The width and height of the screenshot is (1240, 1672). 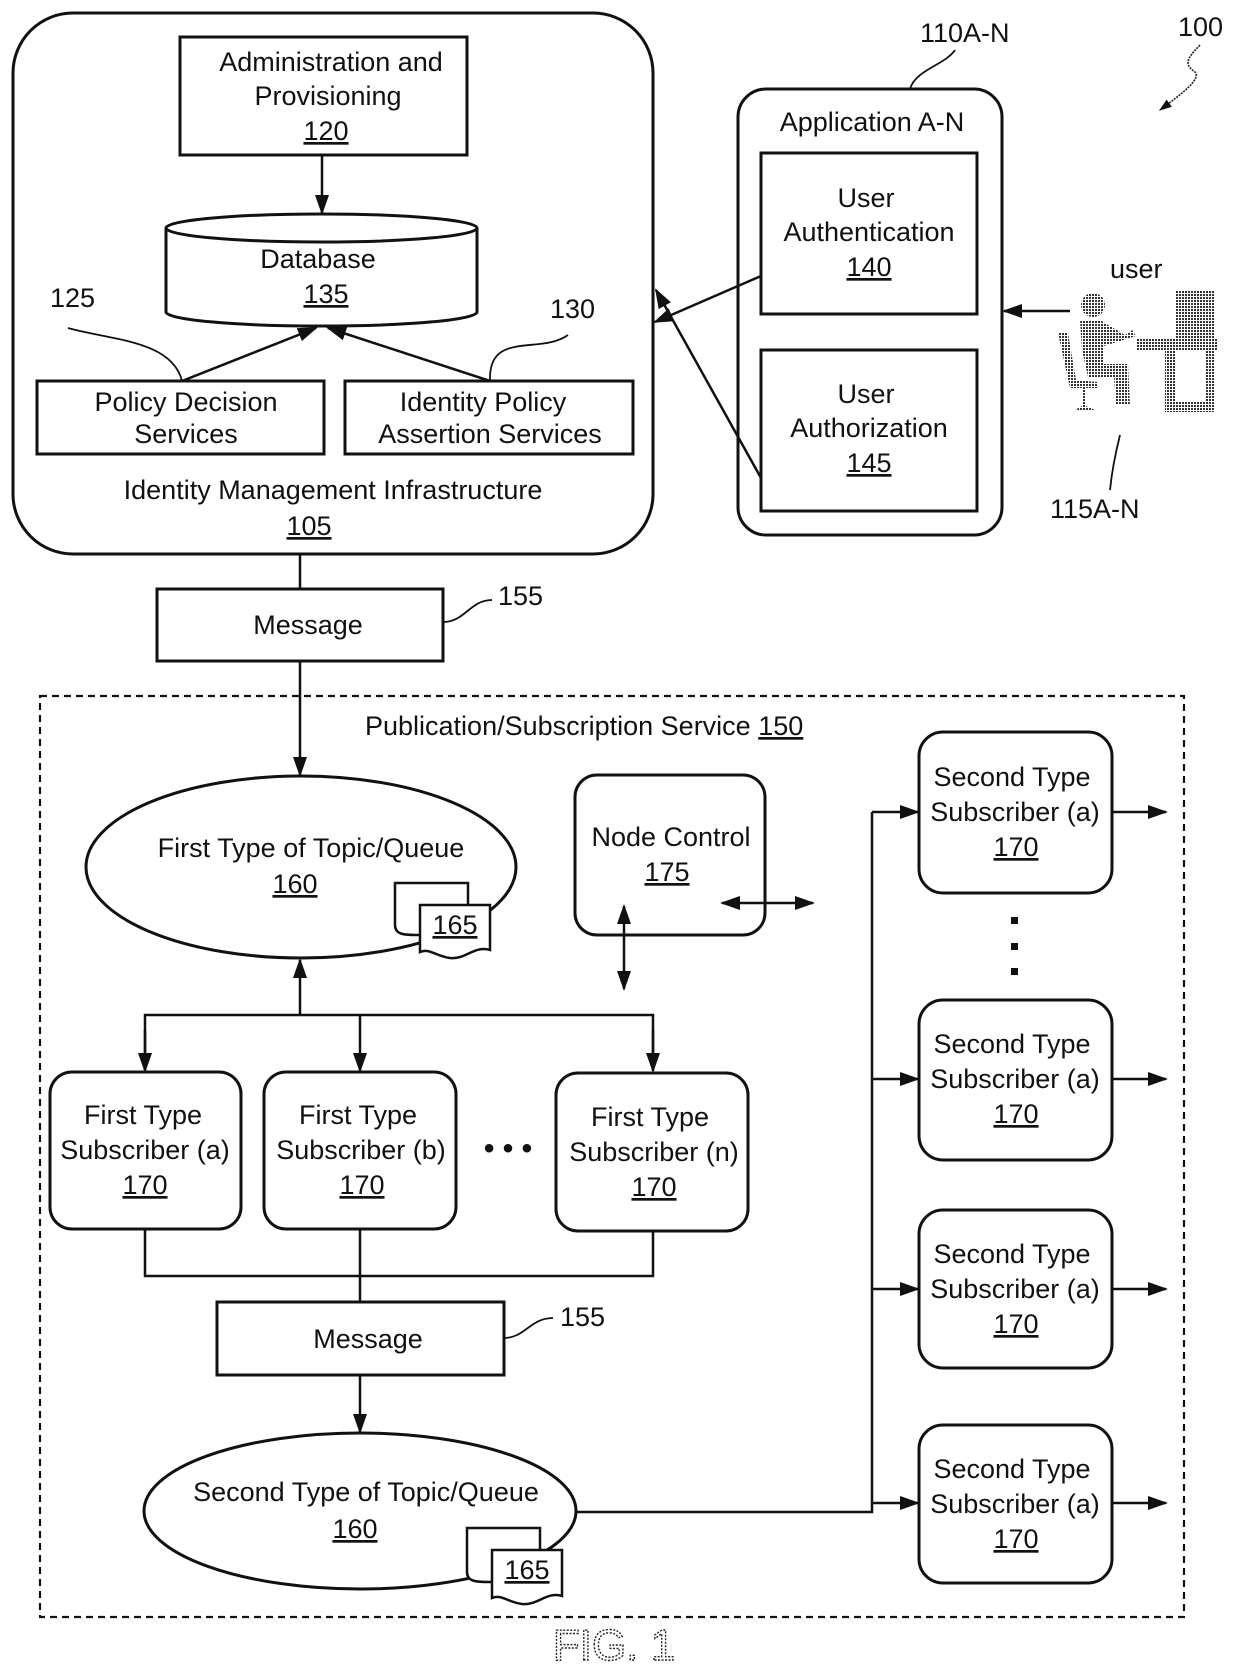 I want to click on application-title: Application A-N, so click(x=872, y=122).